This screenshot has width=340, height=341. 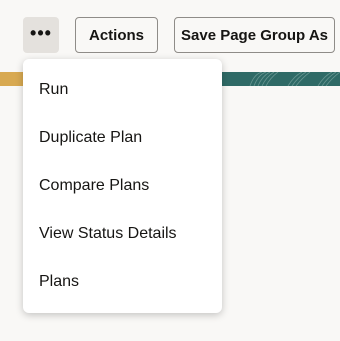 What do you see at coordinates (122, 90) in the screenshot?
I see `menu-item-run: Run` at bounding box center [122, 90].